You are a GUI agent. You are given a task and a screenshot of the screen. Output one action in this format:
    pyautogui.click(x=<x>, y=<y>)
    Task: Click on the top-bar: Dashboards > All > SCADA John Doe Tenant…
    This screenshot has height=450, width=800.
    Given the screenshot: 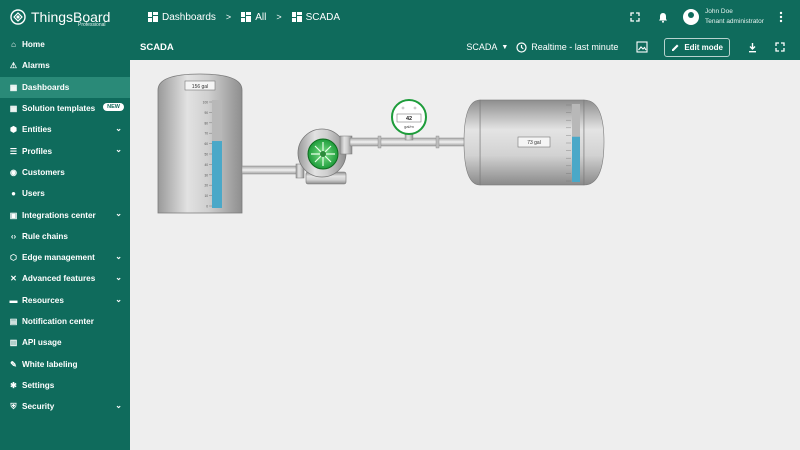 What is the action you would take?
    pyautogui.click(x=465, y=17)
    